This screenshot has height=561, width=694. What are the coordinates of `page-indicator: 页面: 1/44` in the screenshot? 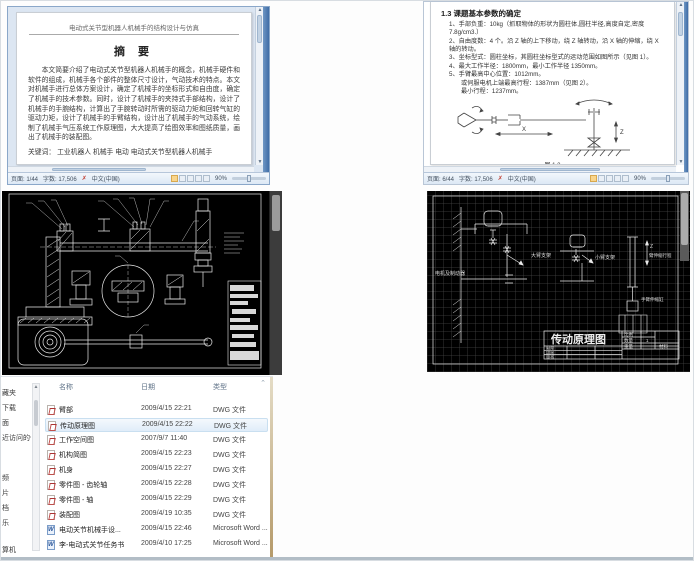 It's located at (24, 178).